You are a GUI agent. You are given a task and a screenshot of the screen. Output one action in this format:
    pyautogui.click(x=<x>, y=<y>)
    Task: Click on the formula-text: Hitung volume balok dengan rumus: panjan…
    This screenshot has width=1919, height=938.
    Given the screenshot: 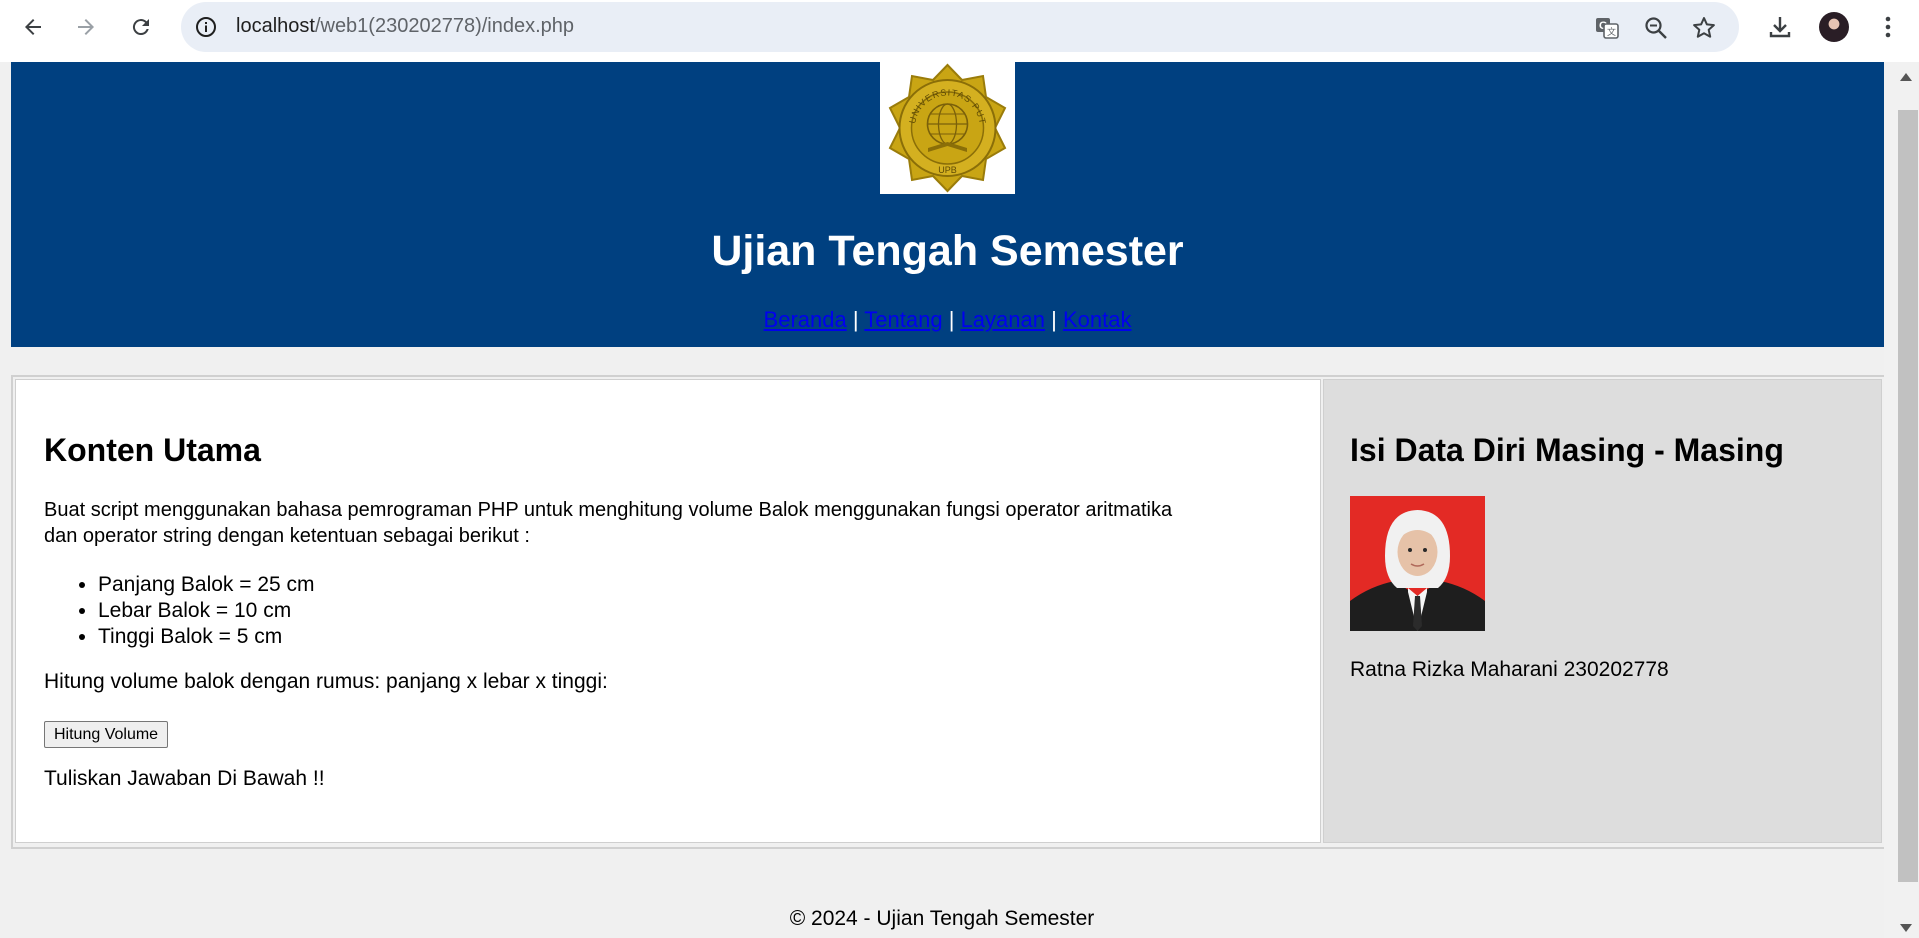 What is the action you would take?
    pyautogui.click(x=326, y=681)
    